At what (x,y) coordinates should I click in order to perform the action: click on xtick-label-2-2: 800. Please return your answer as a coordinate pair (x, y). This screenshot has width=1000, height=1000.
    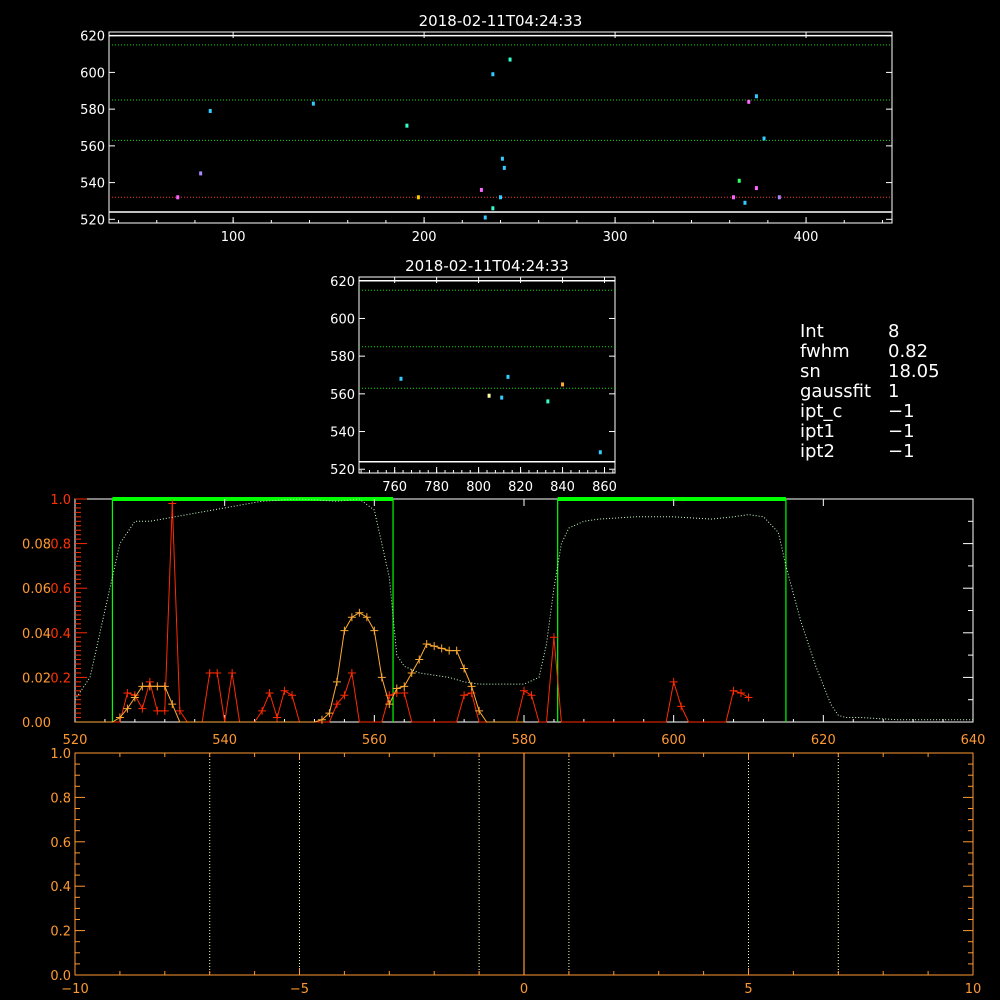
    Looking at the image, I should click on (478, 487).